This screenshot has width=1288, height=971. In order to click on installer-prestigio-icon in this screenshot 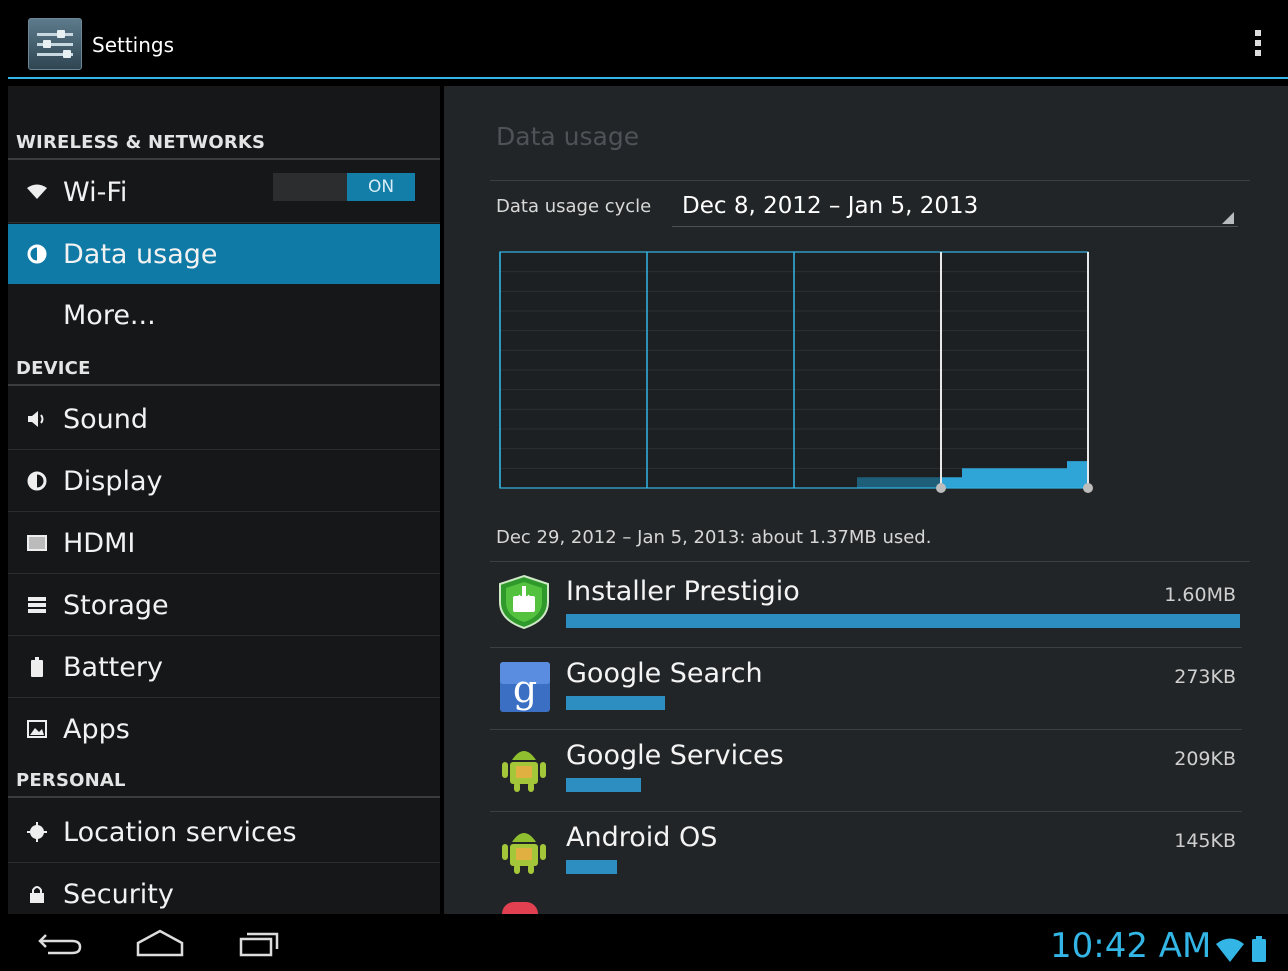, I will do `click(524, 602)`.